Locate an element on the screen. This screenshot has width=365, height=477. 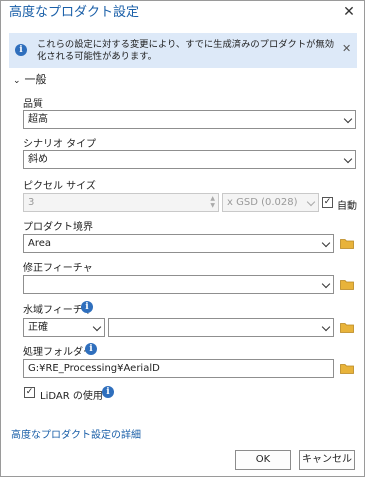
water-mode-dropdown: 正確 is located at coordinates (64, 327).